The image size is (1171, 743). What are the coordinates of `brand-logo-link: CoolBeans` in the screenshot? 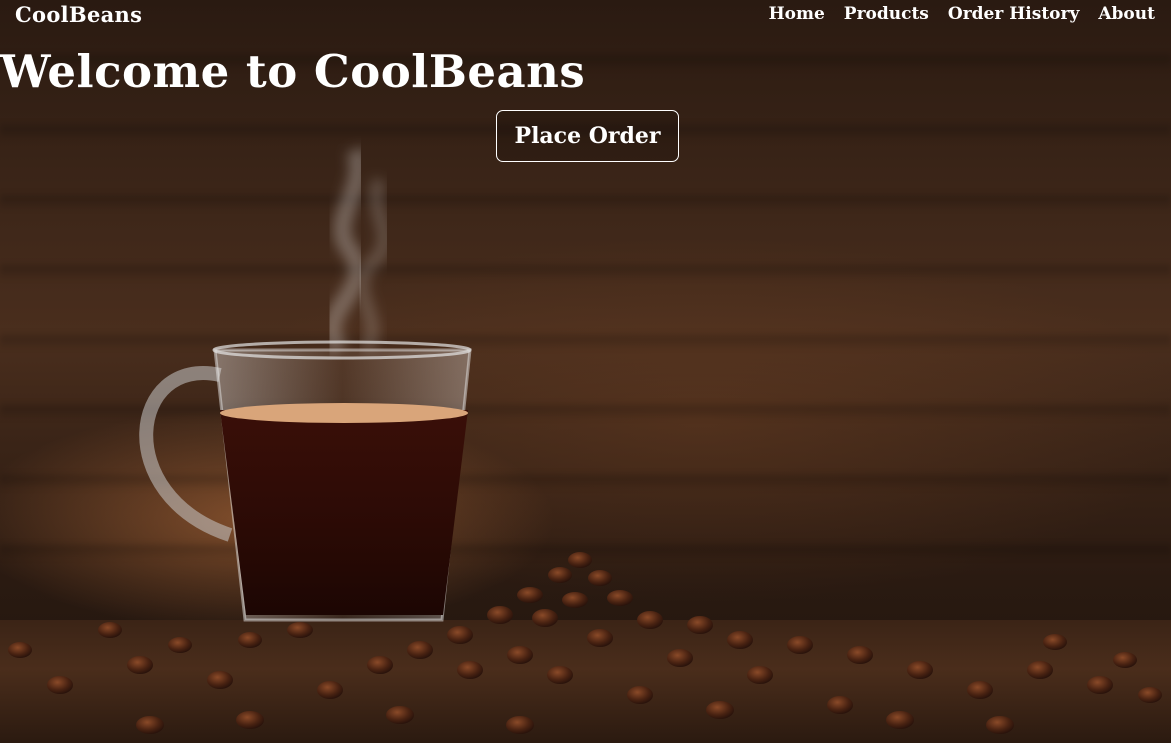 It's located at (78, 14).